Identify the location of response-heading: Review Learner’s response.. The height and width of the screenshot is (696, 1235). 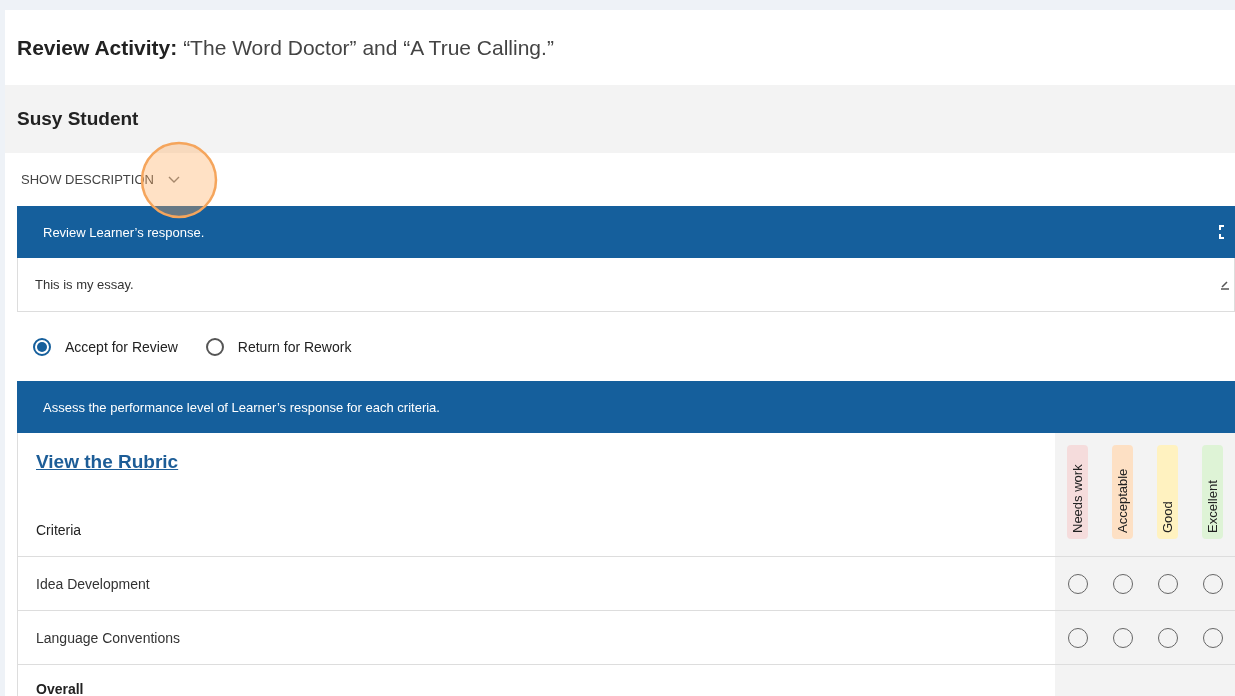
(124, 232).